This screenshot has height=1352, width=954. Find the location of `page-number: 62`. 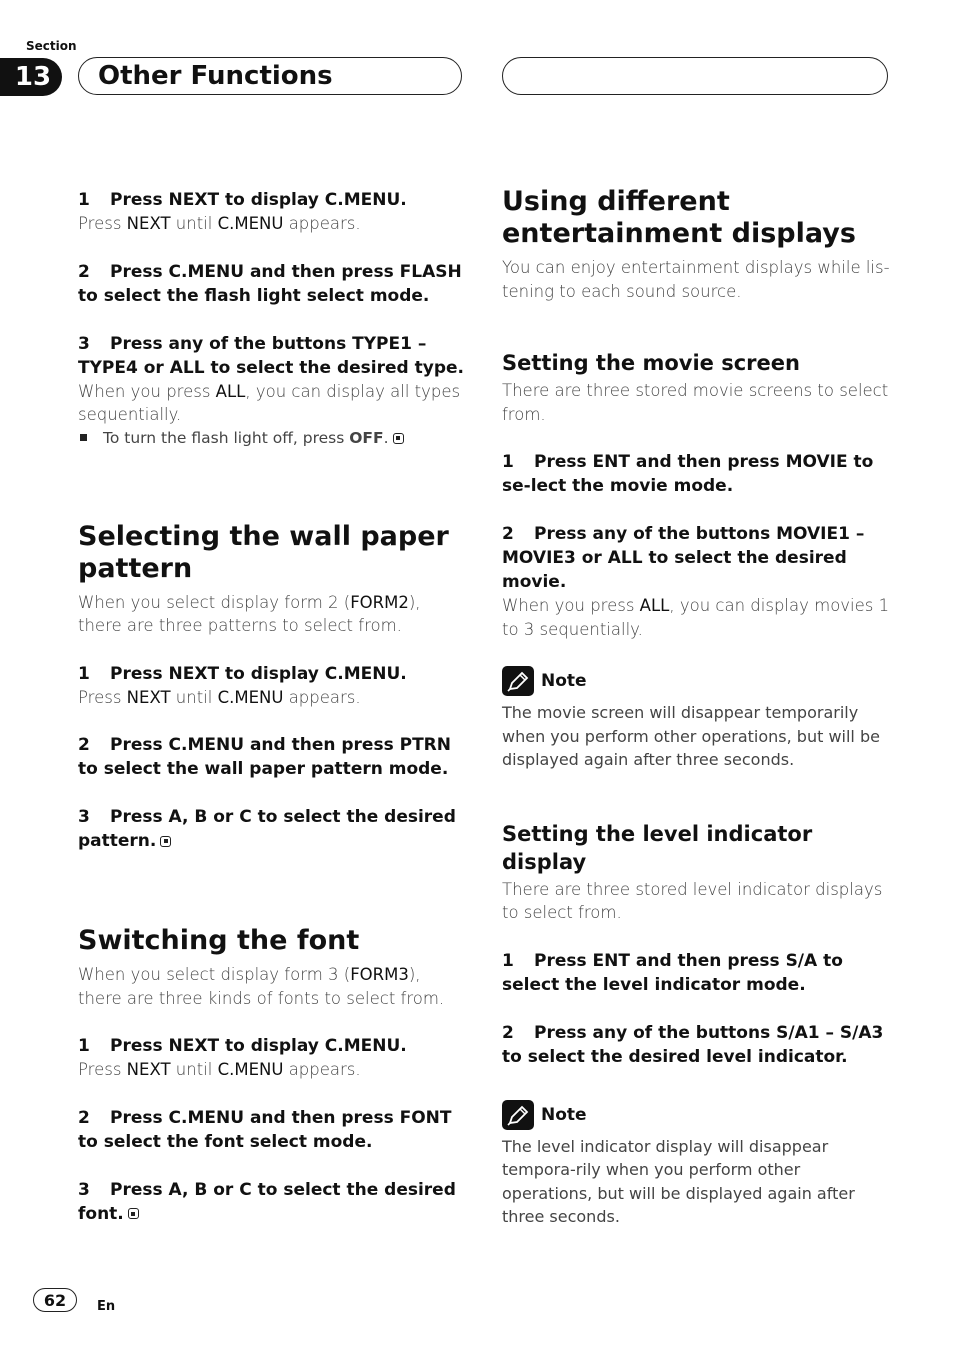

page-number: 62 is located at coordinates (55, 1300).